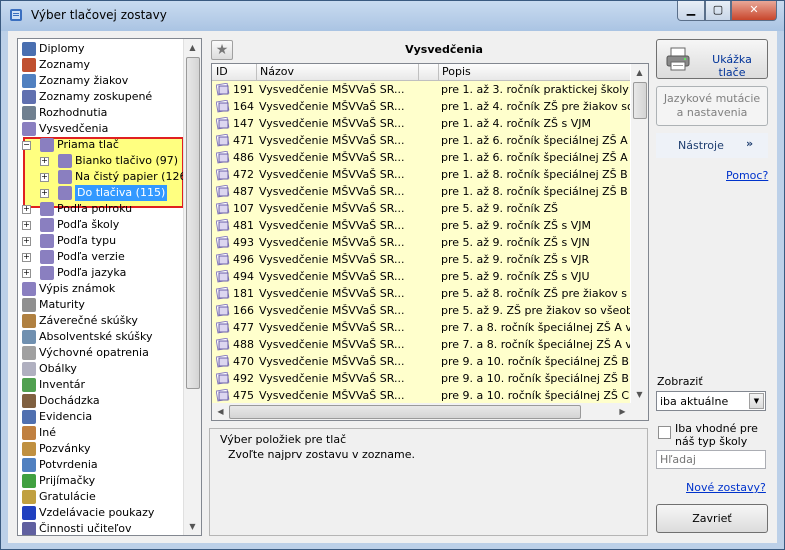 This screenshot has width=785, height=550. What do you see at coordinates (515, 259) in the screenshot?
I see `cell-desc: pre 5. až 9. ročník ZŠ s VJR` at bounding box center [515, 259].